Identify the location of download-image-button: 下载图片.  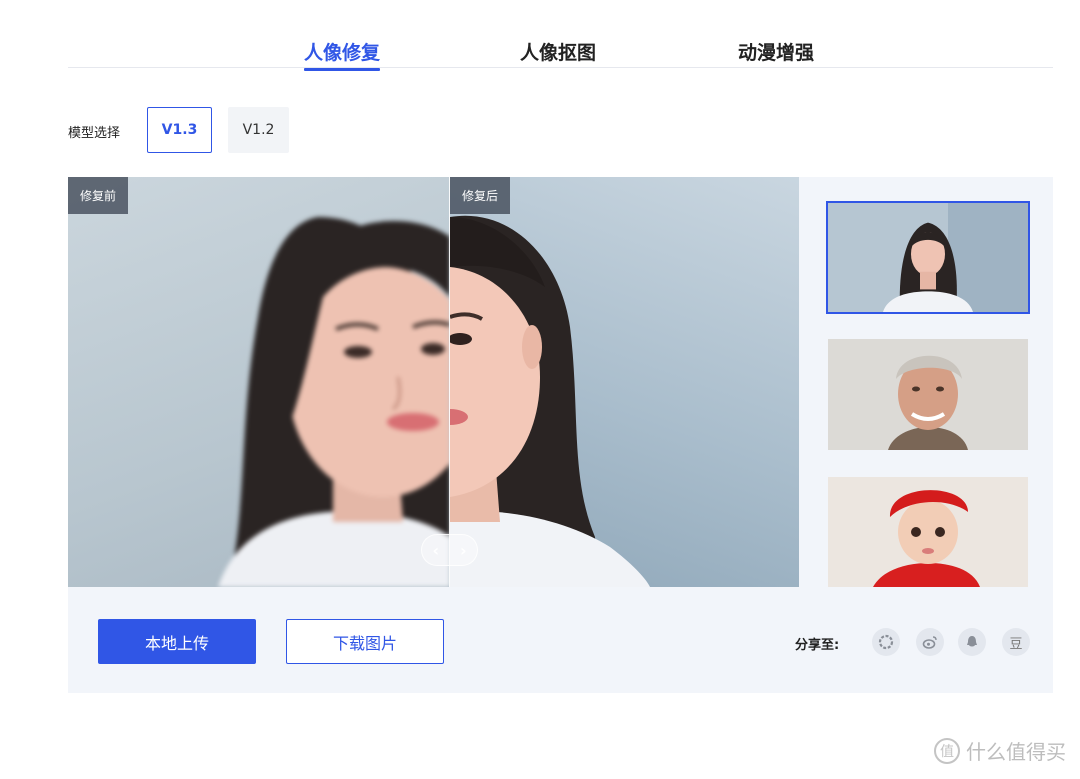
(365, 641).